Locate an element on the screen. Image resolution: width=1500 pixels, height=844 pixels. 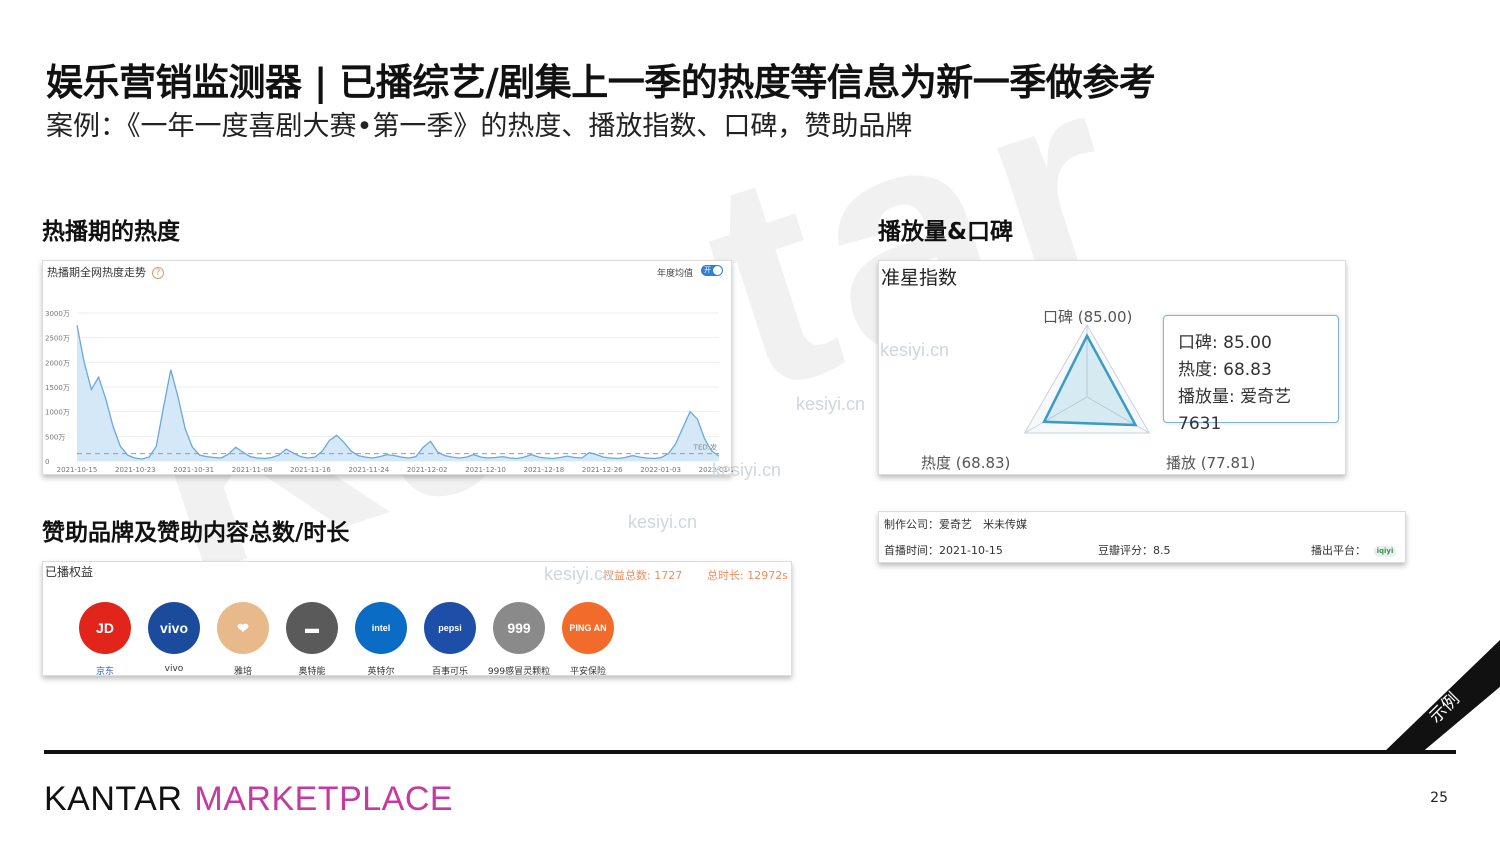
kantar-marketplace-logo: KANTAR MARKETPLACE is located at coordinates (248, 799).